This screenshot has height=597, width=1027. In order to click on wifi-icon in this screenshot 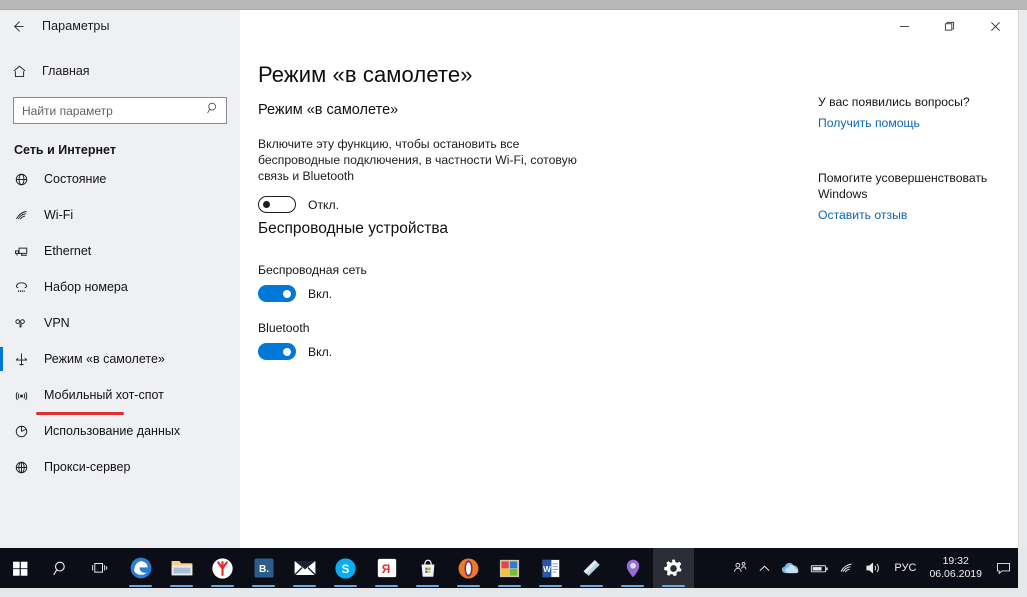, I will do `click(26, 215)`.